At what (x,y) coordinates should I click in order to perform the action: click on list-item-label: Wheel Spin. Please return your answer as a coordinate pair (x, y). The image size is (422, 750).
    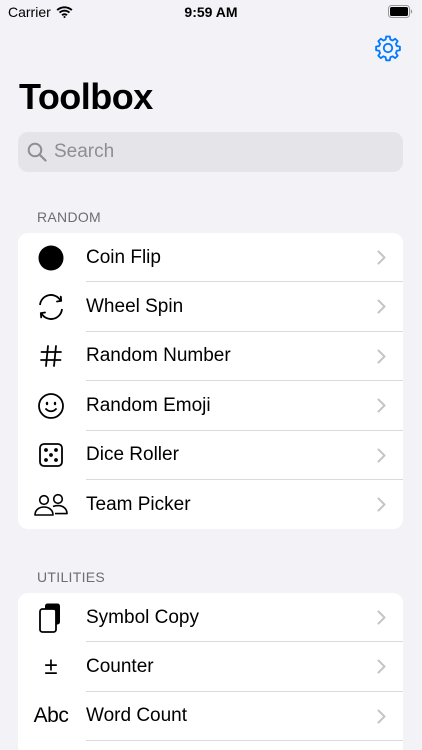
    Looking at the image, I should click on (135, 307).